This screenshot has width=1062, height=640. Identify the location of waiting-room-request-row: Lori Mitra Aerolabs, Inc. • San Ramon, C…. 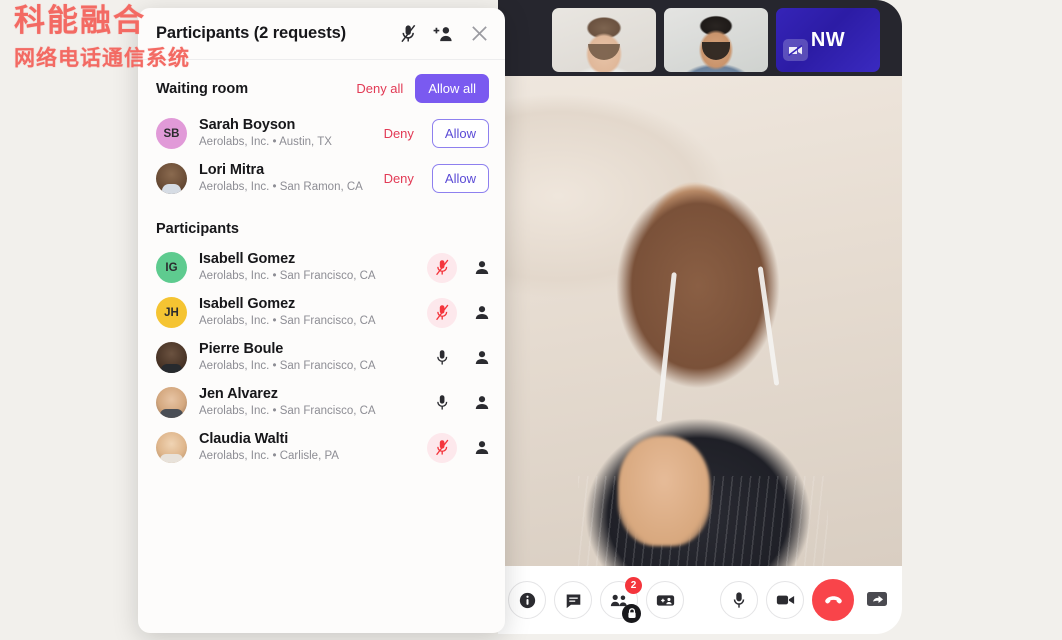
(321, 178).